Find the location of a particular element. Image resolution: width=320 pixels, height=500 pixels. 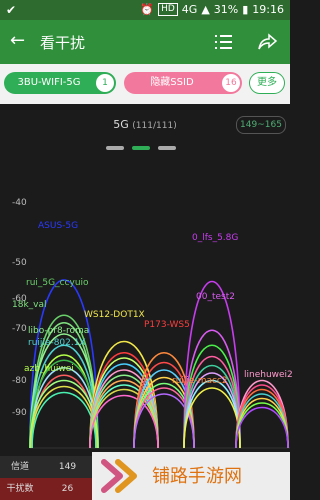

page-title: 看干扰 is located at coordinates (63, 43).